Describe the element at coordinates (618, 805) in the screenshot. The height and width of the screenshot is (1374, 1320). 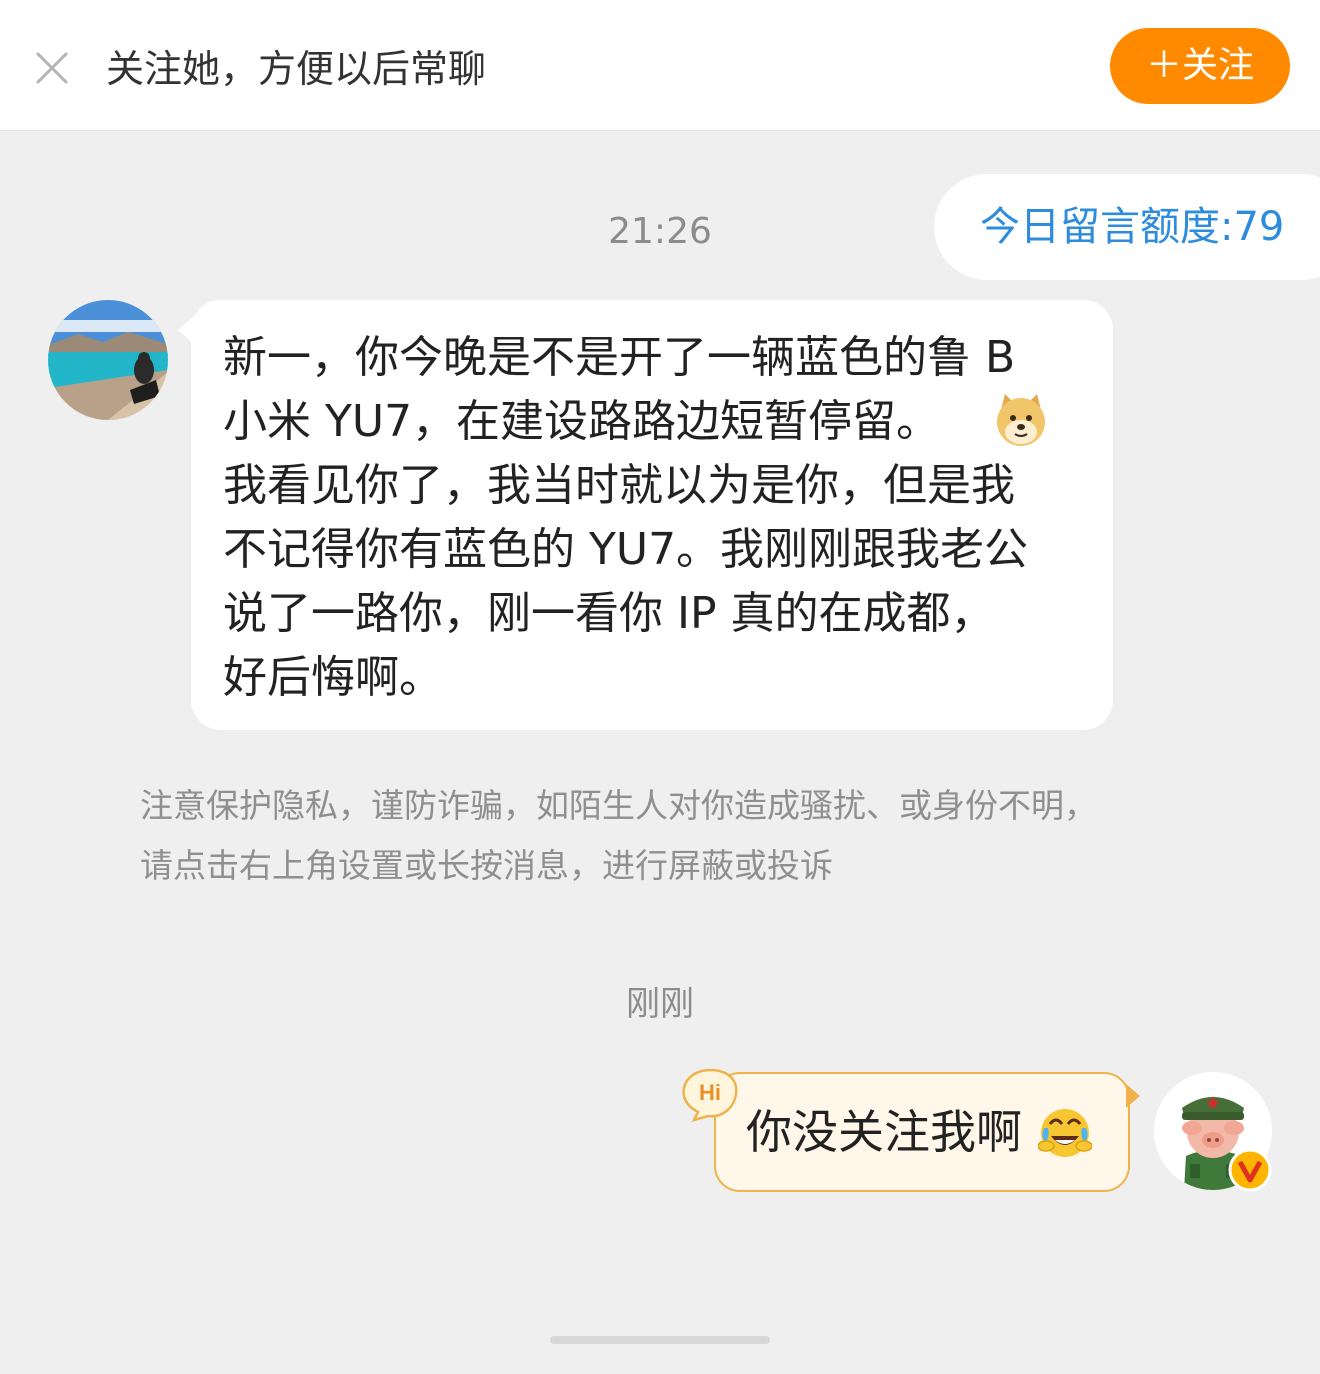
I see `privacy-notice-line: 注意保护隐私，谨防诈骗，如陌生人对你造成骚扰、或身份不明，` at that location.